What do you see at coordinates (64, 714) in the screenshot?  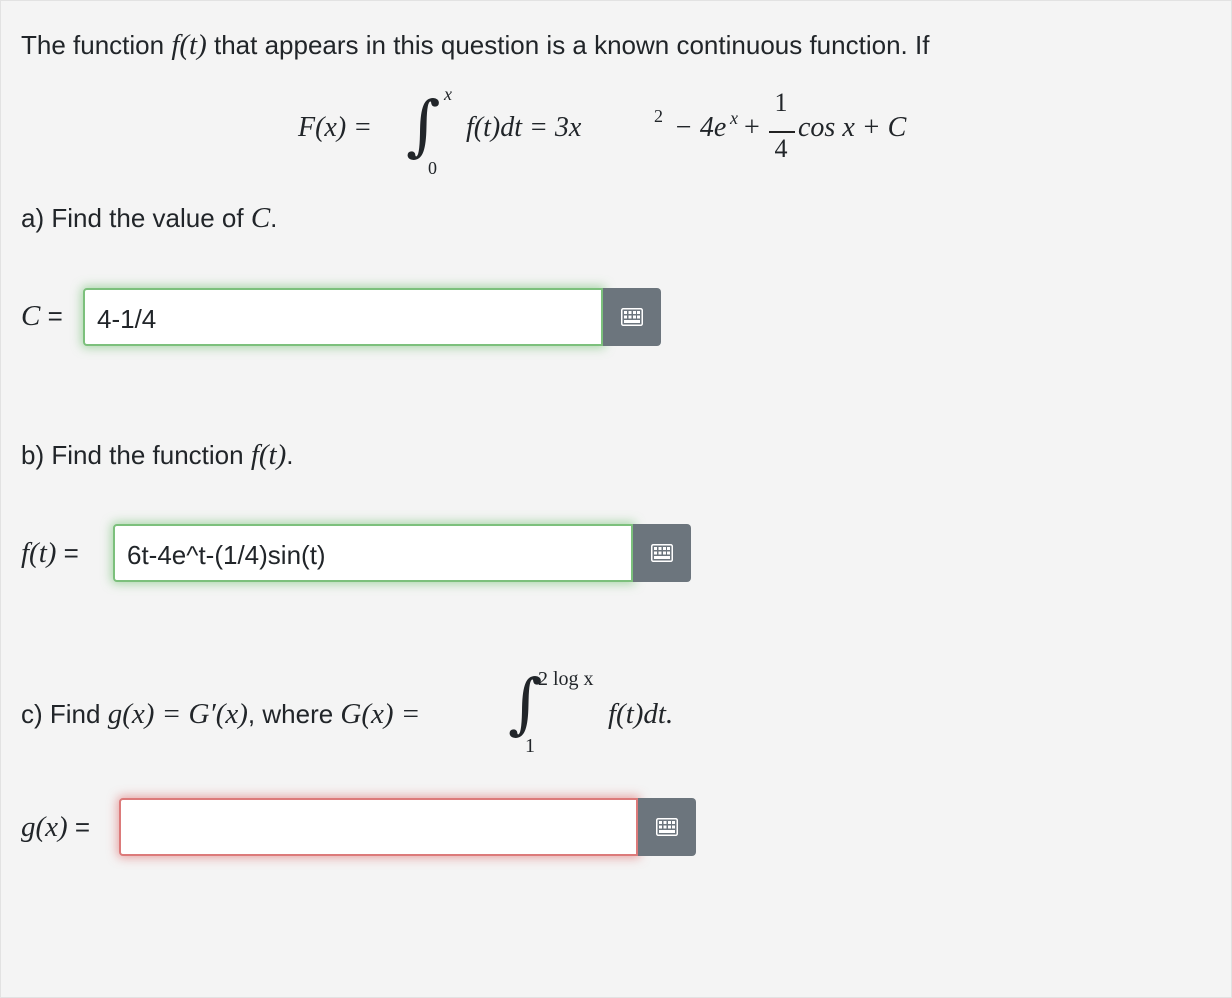 I see `part-c-prompt-text: c) Find` at bounding box center [64, 714].